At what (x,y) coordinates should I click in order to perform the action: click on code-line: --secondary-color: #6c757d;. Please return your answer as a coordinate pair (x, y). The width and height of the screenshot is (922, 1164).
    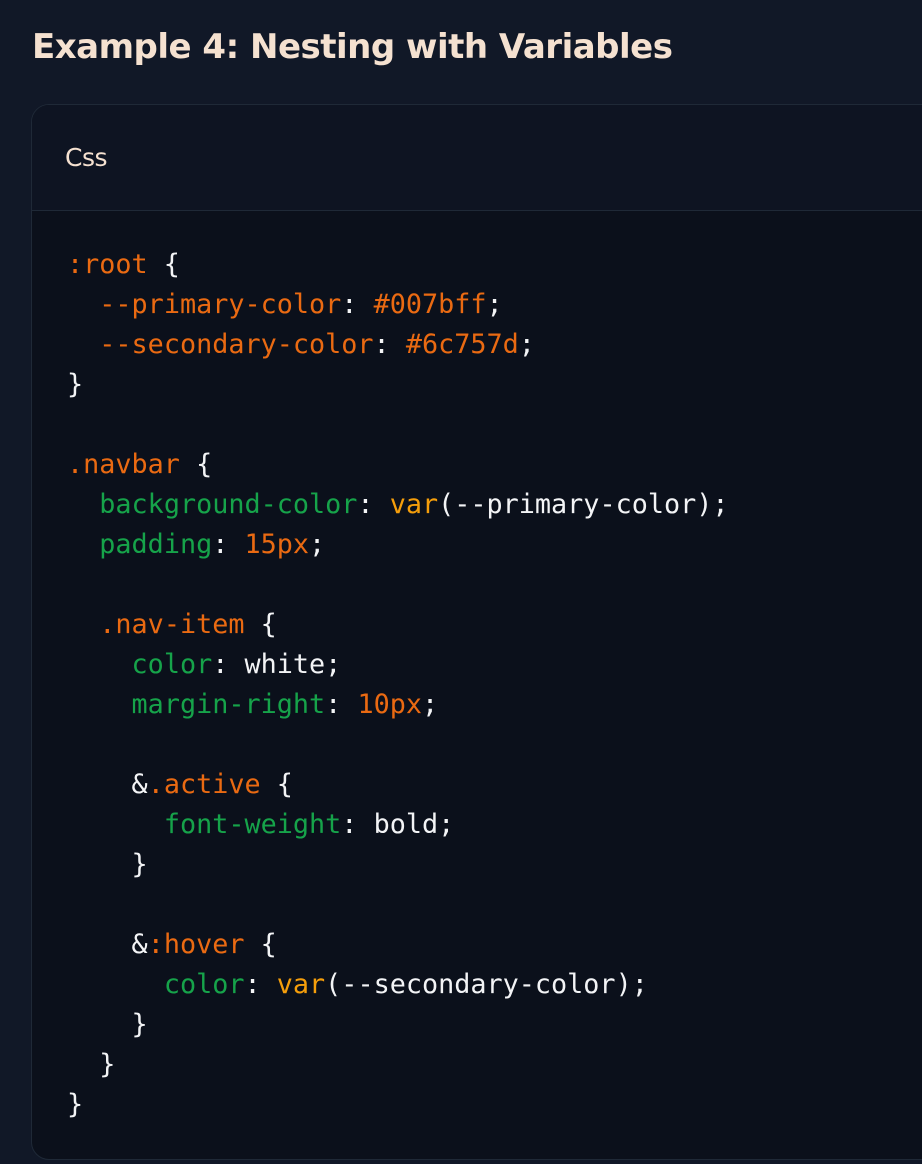
    Looking at the image, I should click on (494, 345).